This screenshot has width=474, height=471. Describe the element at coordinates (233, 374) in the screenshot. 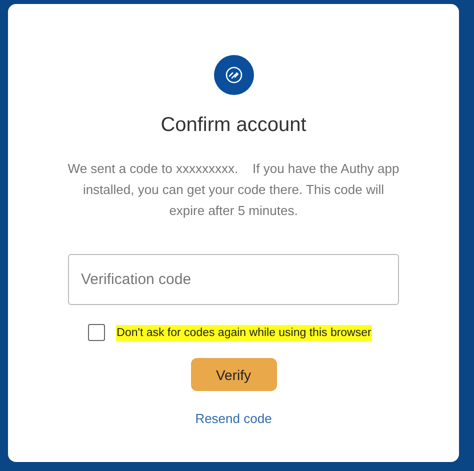

I see `verify-button: Verify` at that location.